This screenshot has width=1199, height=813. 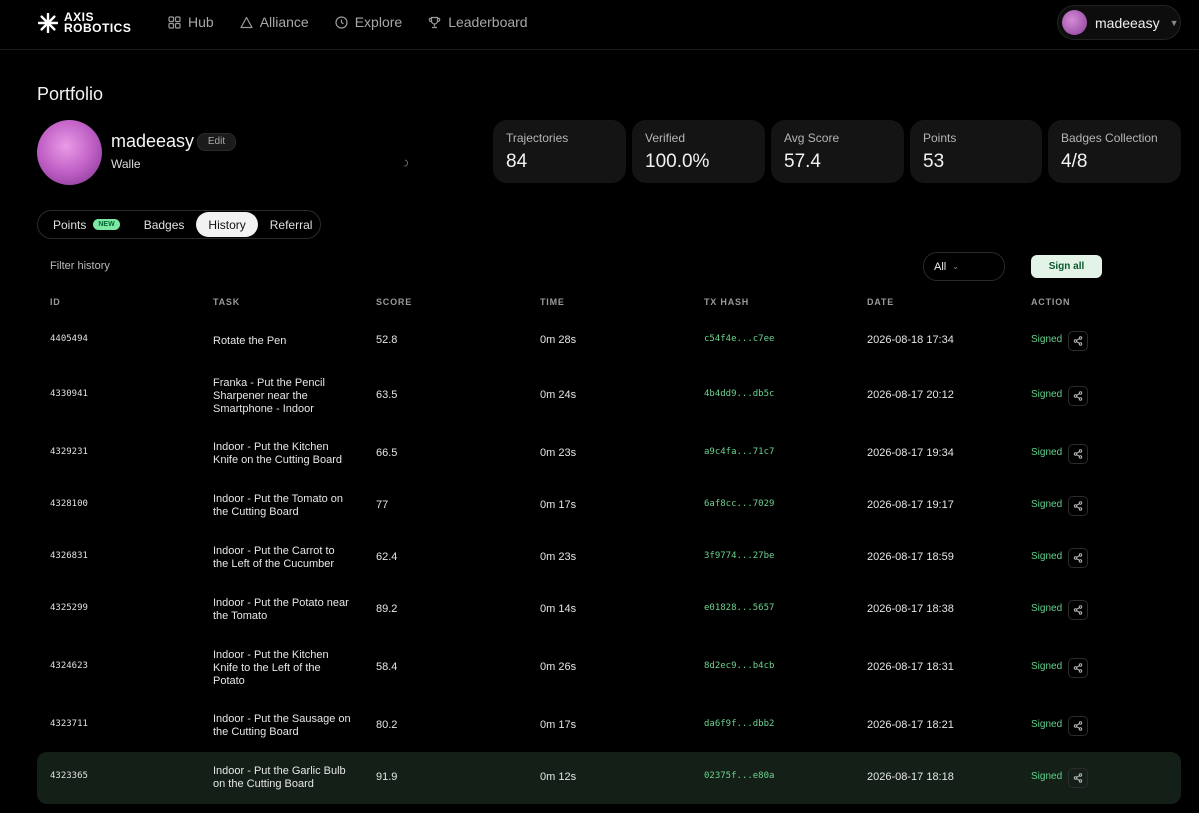 I want to click on time-cell: 0m 17s, so click(x=558, y=505).